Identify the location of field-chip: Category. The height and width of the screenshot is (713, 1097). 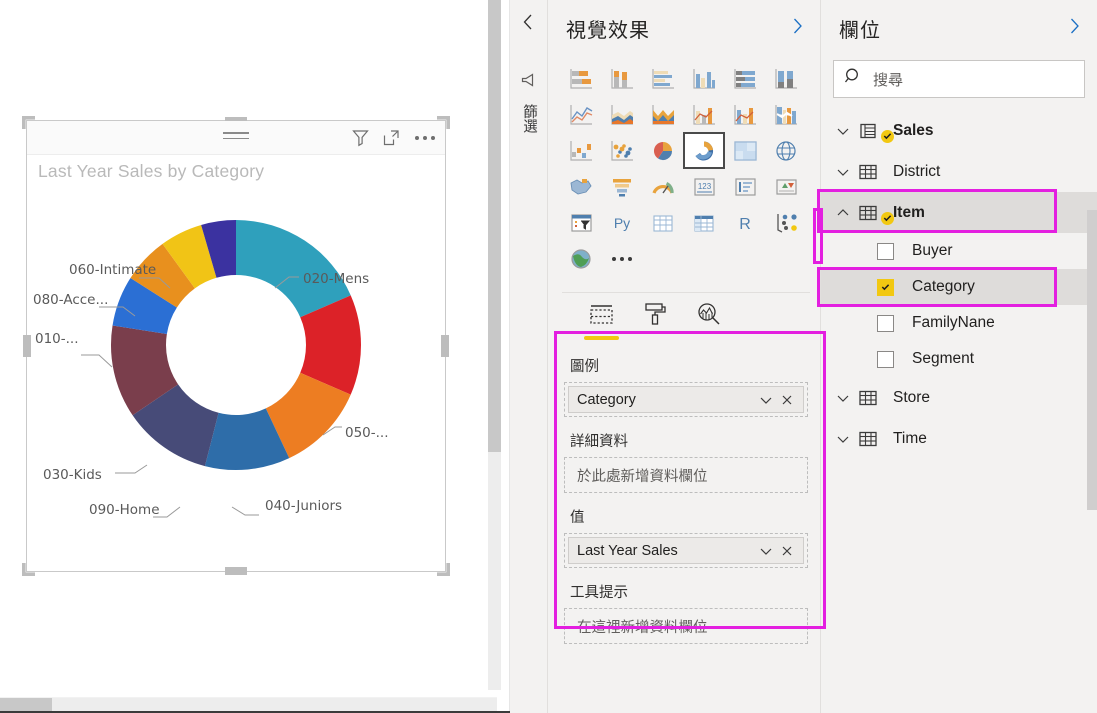
(686, 399).